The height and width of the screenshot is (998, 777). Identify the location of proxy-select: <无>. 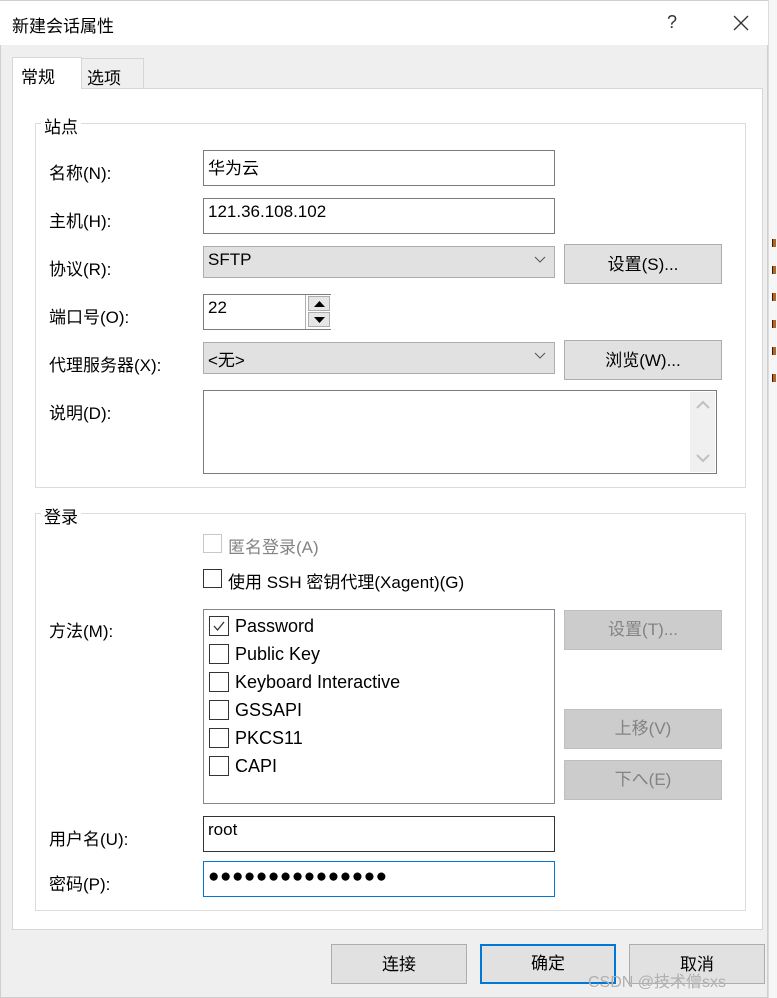
(379, 358).